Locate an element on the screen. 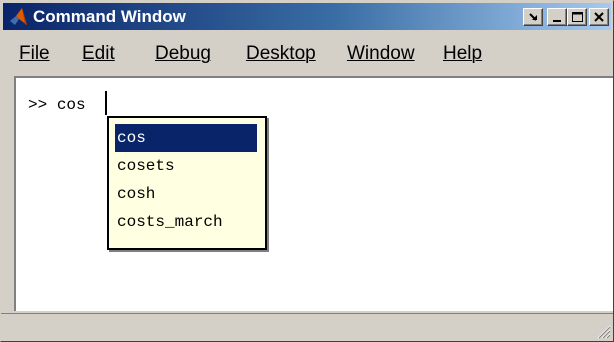 The height and width of the screenshot is (342, 614). autocomplete-option-costs-march: costs_march is located at coordinates (186, 222).